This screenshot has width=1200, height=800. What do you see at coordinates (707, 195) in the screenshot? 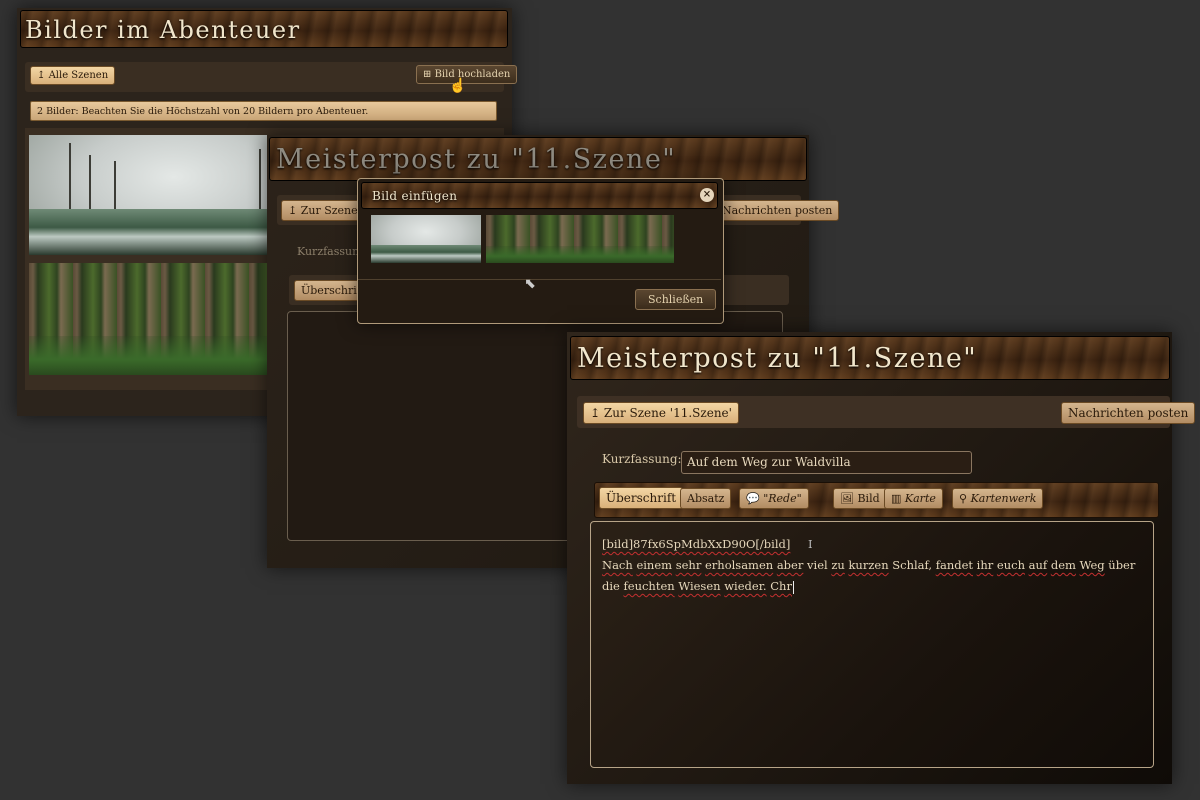
I see `close-icon: ×` at bounding box center [707, 195].